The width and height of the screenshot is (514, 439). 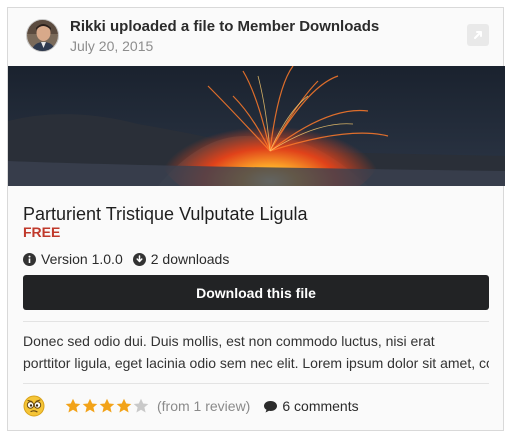 I want to click on expand-arrow-icon, so click(x=478, y=35).